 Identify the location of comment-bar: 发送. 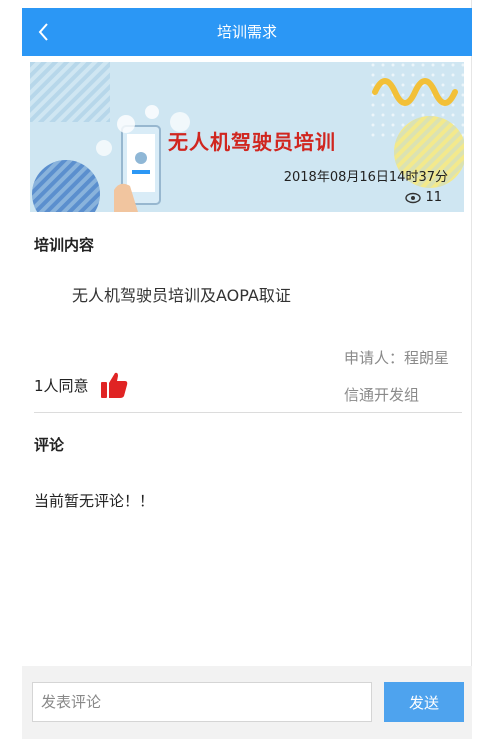
(247, 702).